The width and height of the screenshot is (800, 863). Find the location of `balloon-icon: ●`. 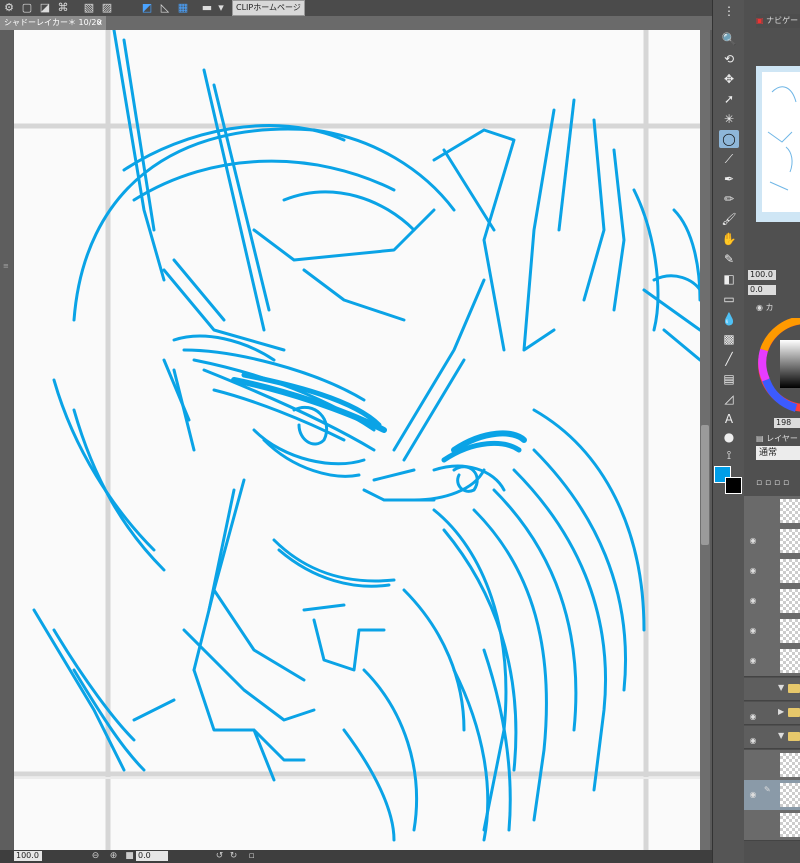

balloon-icon: ● is located at coordinates (729, 437).